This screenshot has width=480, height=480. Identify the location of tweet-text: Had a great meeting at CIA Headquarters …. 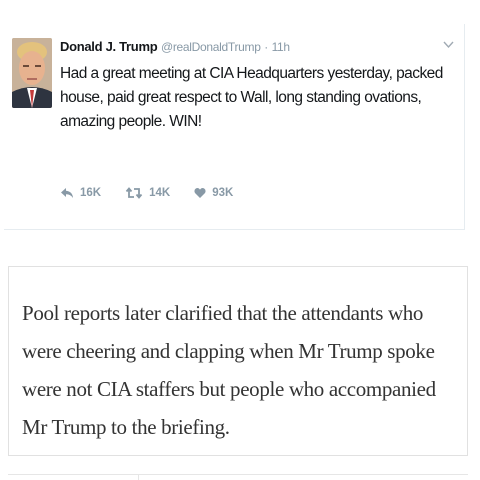
(251, 97).